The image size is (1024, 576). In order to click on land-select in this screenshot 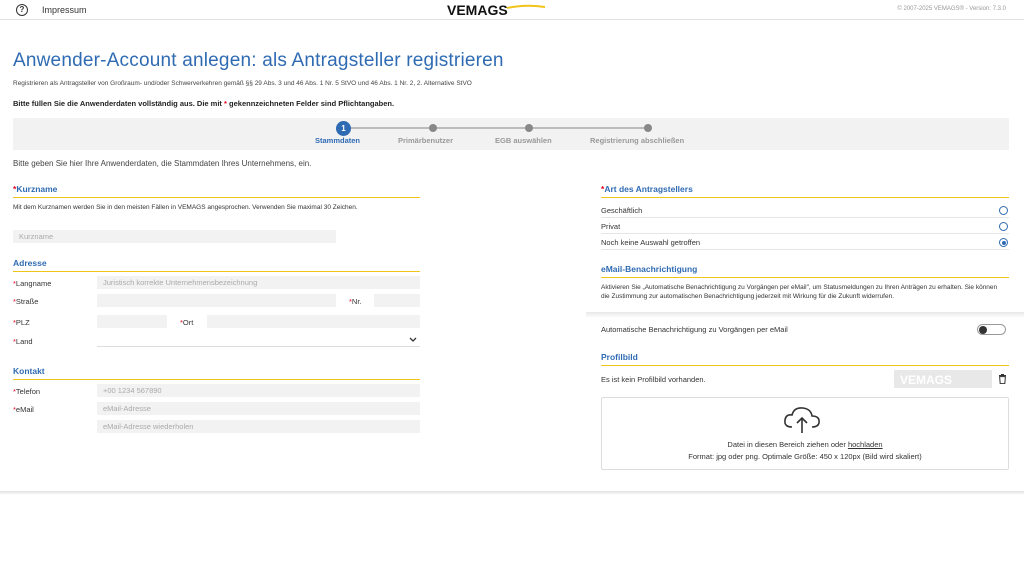, I will do `click(258, 340)`.